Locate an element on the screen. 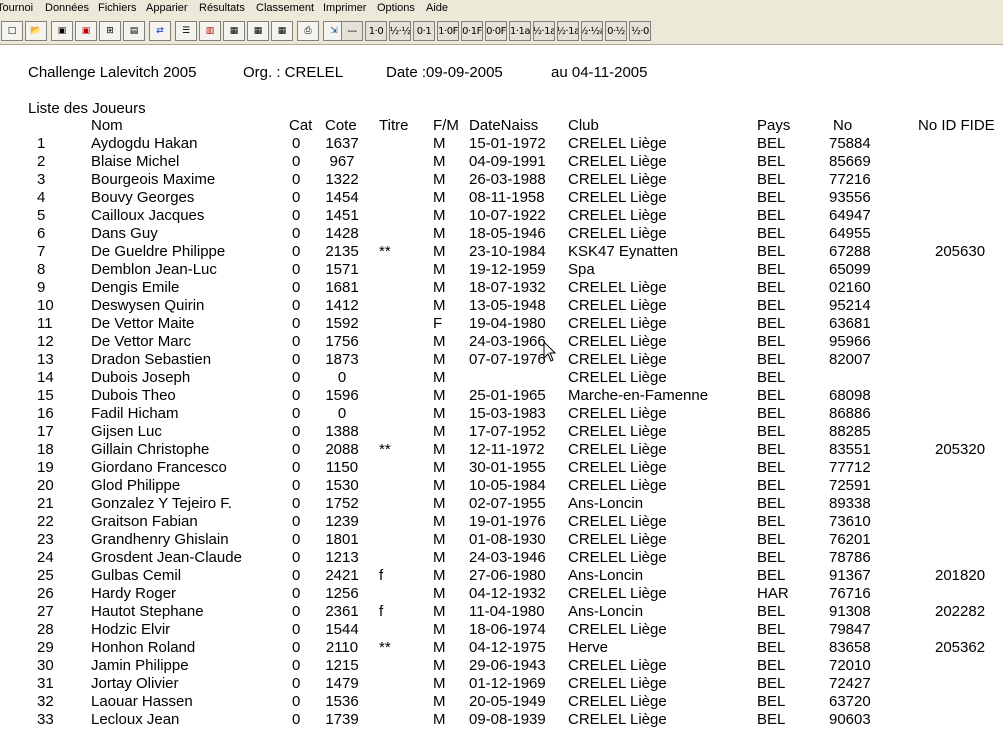  cell-no: 73610 is located at coordinates (850, 521).